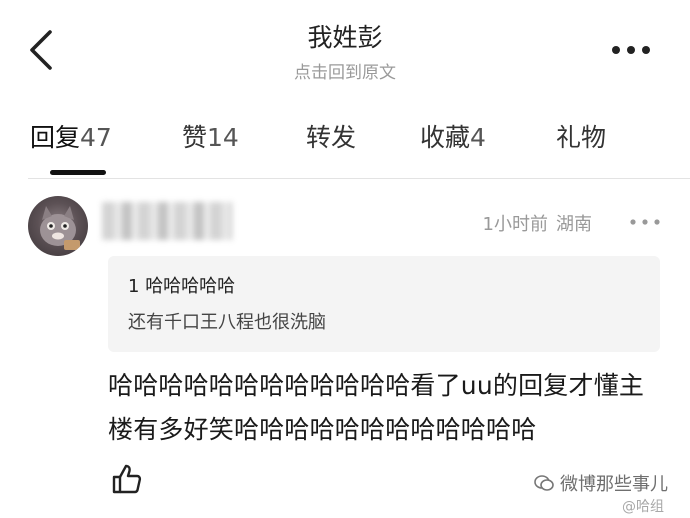 This screenshot has height=518, width=690. What do you see at coordinates (96, 137) in the screenshot?
I see `tab-count: 47` at bounding box center [96, 137].